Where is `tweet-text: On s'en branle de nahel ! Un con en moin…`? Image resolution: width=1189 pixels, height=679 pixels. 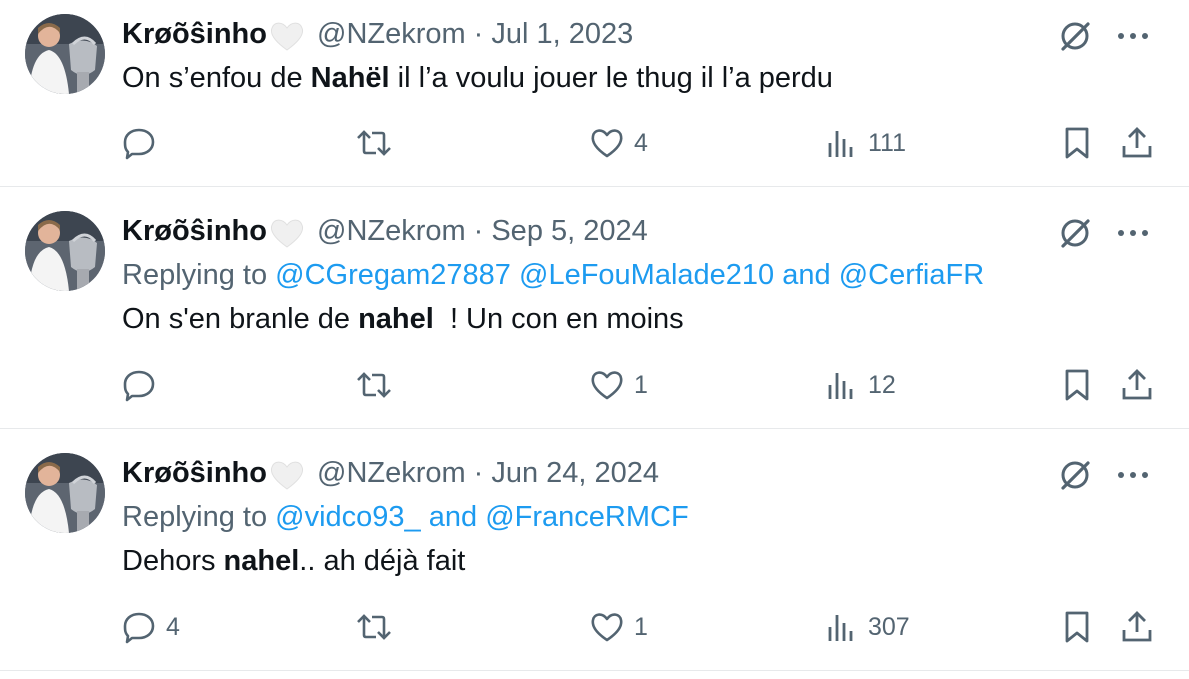 tweet-text: On s'en branle de nahel ! Un con en moin… is located at coordinates (403, 319).